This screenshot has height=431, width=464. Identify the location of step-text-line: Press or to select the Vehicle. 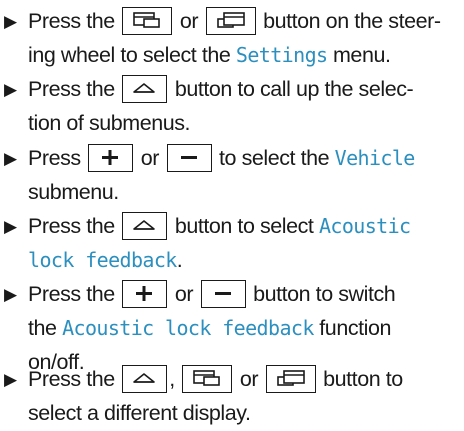
(221, 158).